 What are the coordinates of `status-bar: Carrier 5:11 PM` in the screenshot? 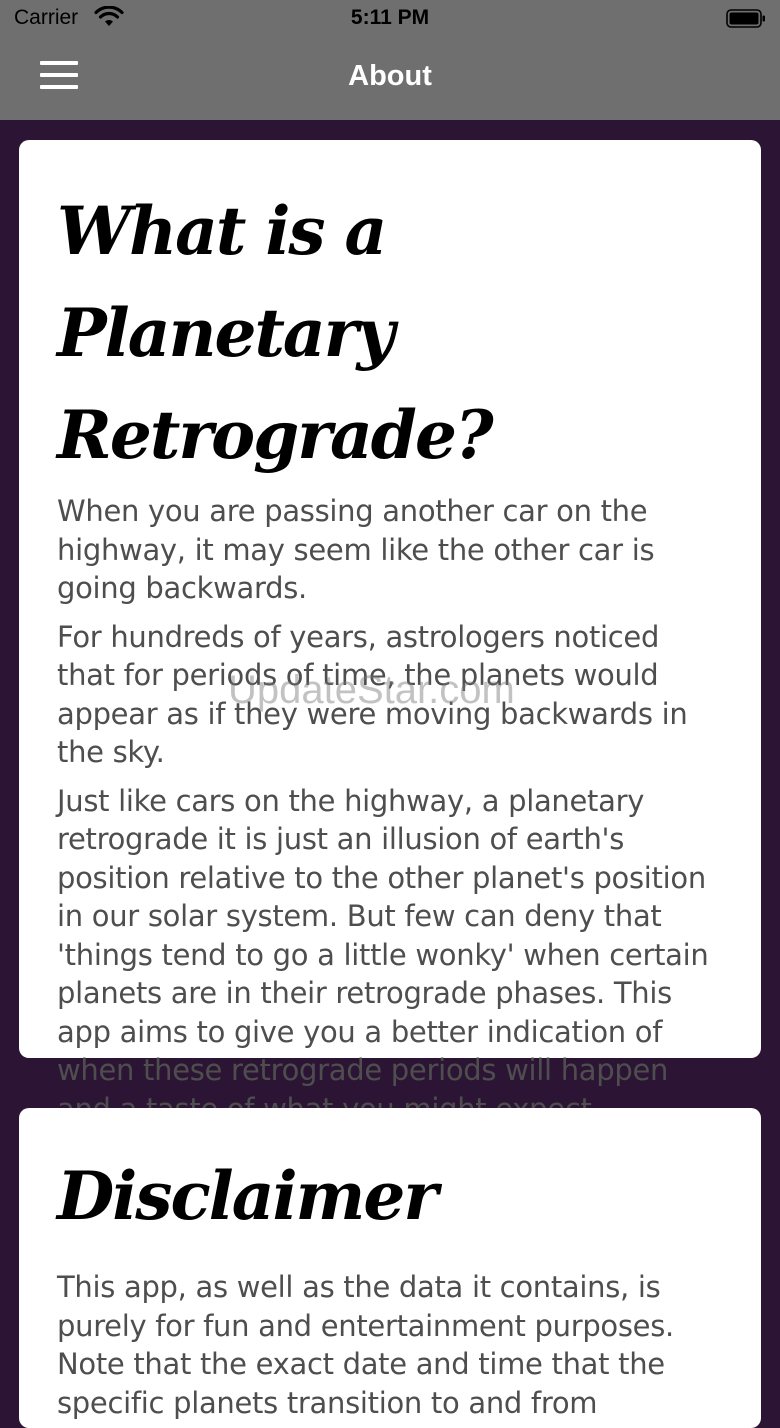 It's located at (390, 20).